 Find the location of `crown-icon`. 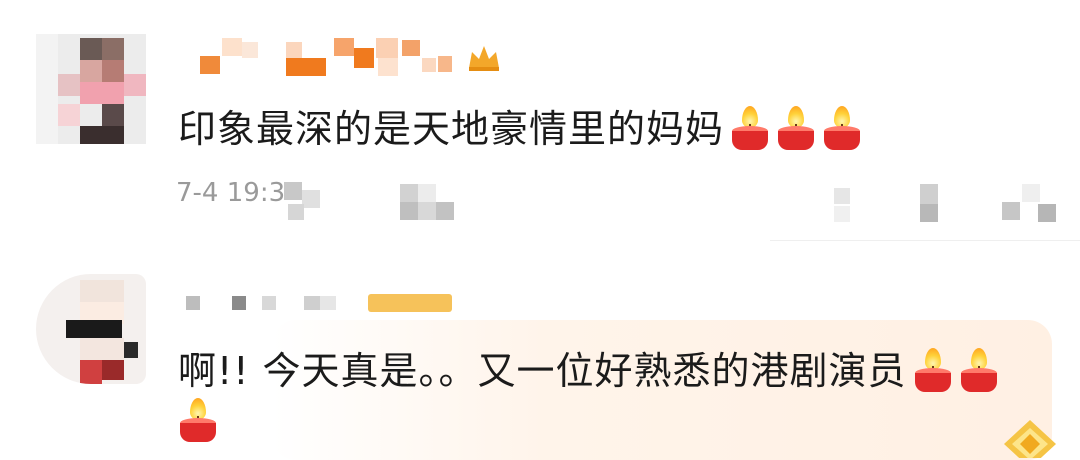

crown-icon is located at coordinates (484, 58).